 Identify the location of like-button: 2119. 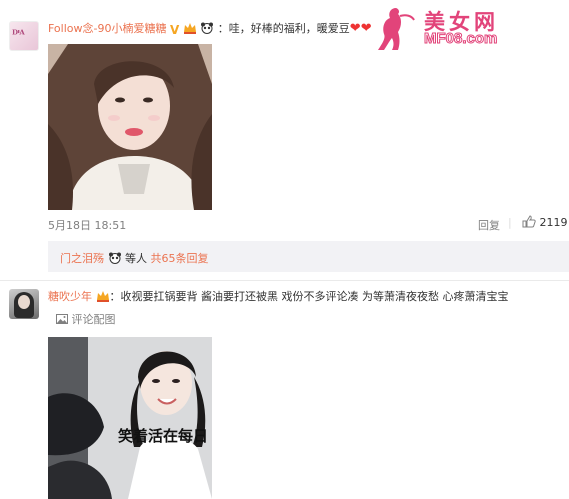
(545, 222).